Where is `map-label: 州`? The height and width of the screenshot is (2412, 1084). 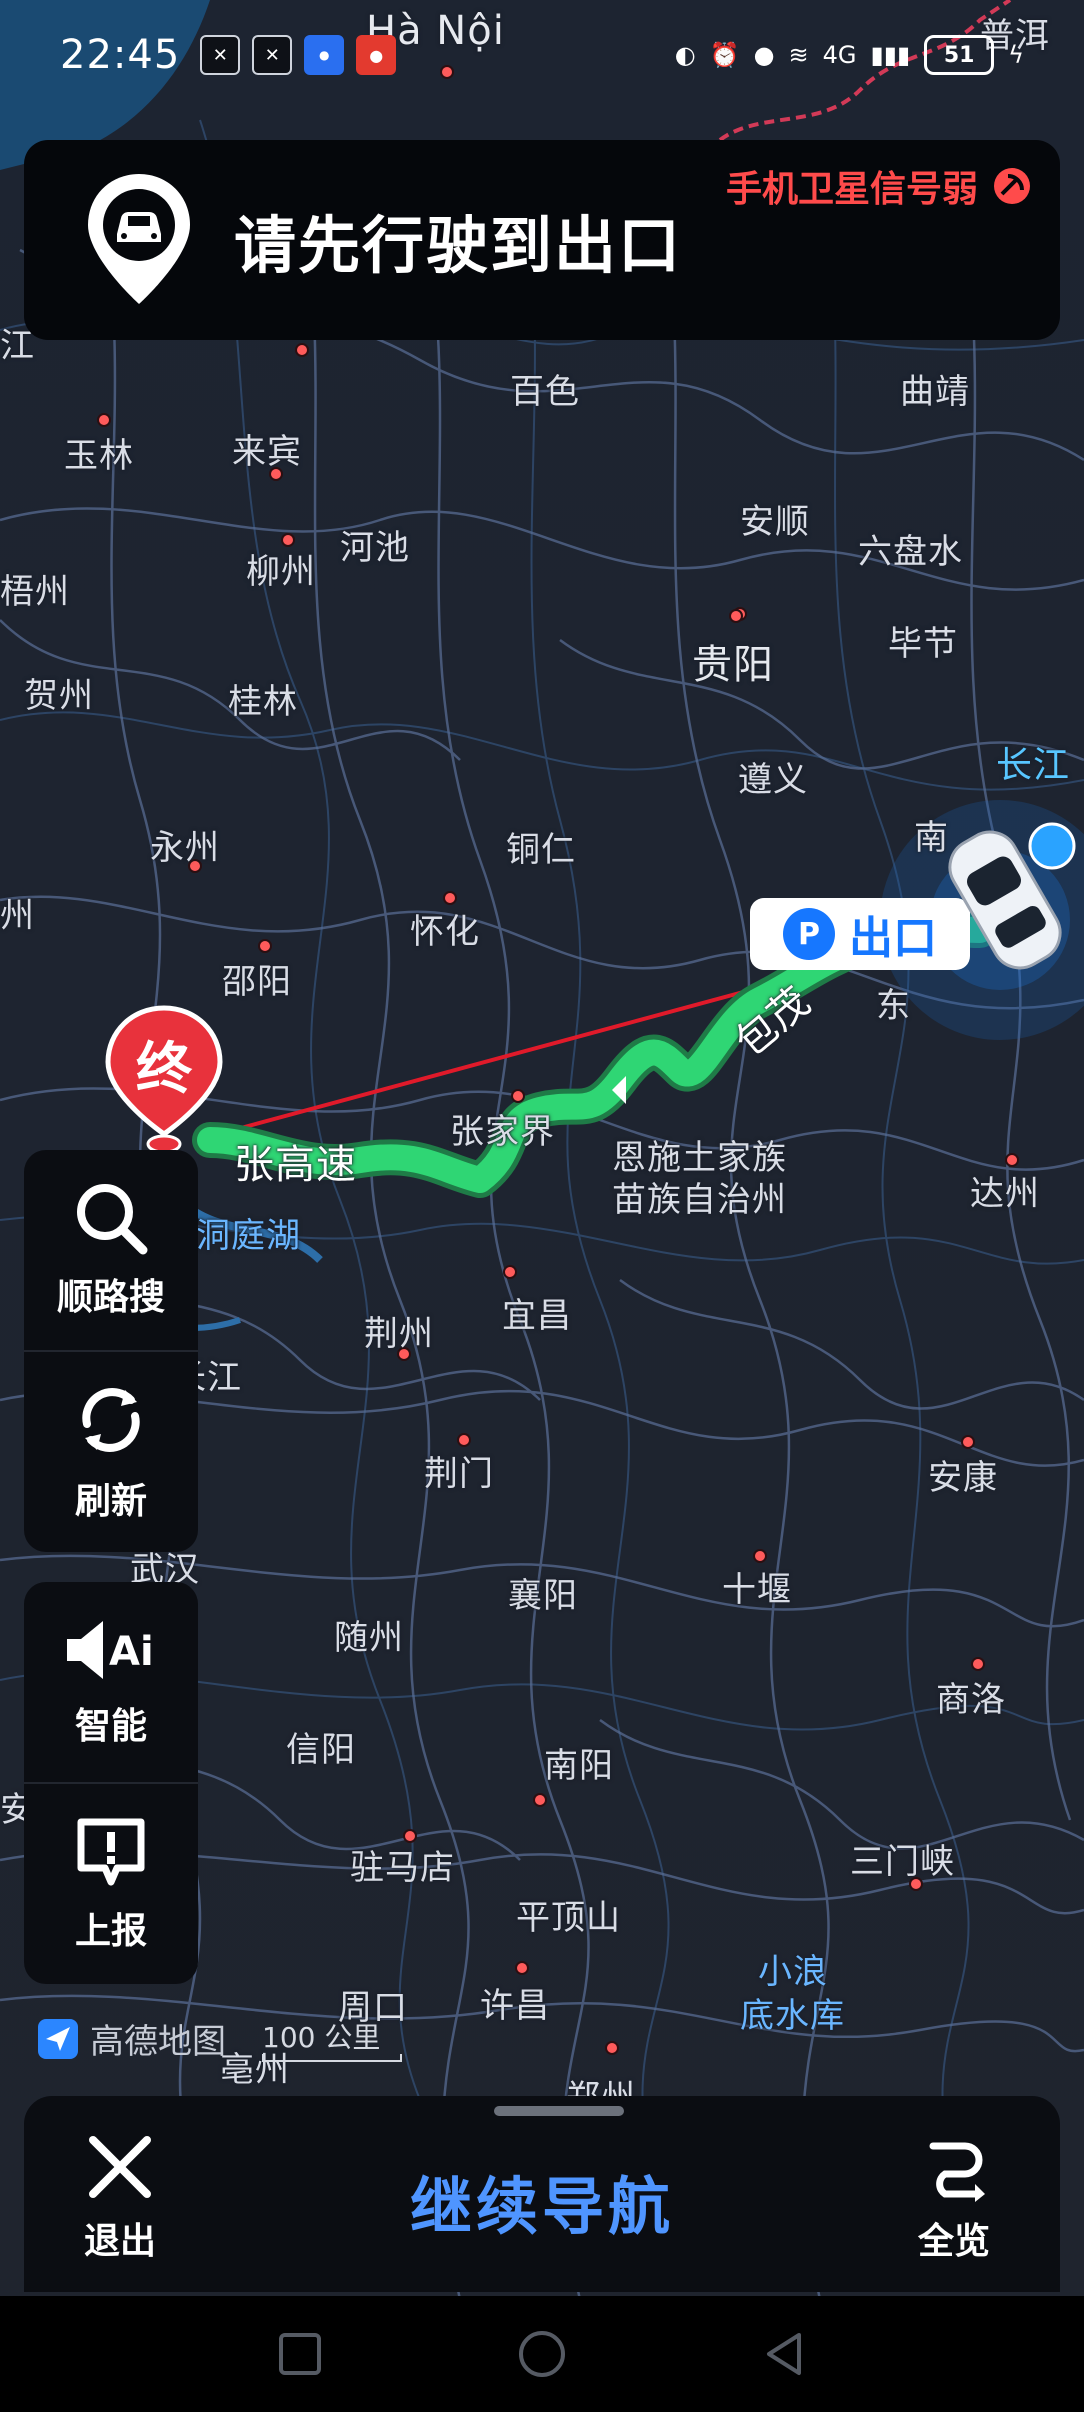 map-label: 州 is located at coordinates (17, 916).